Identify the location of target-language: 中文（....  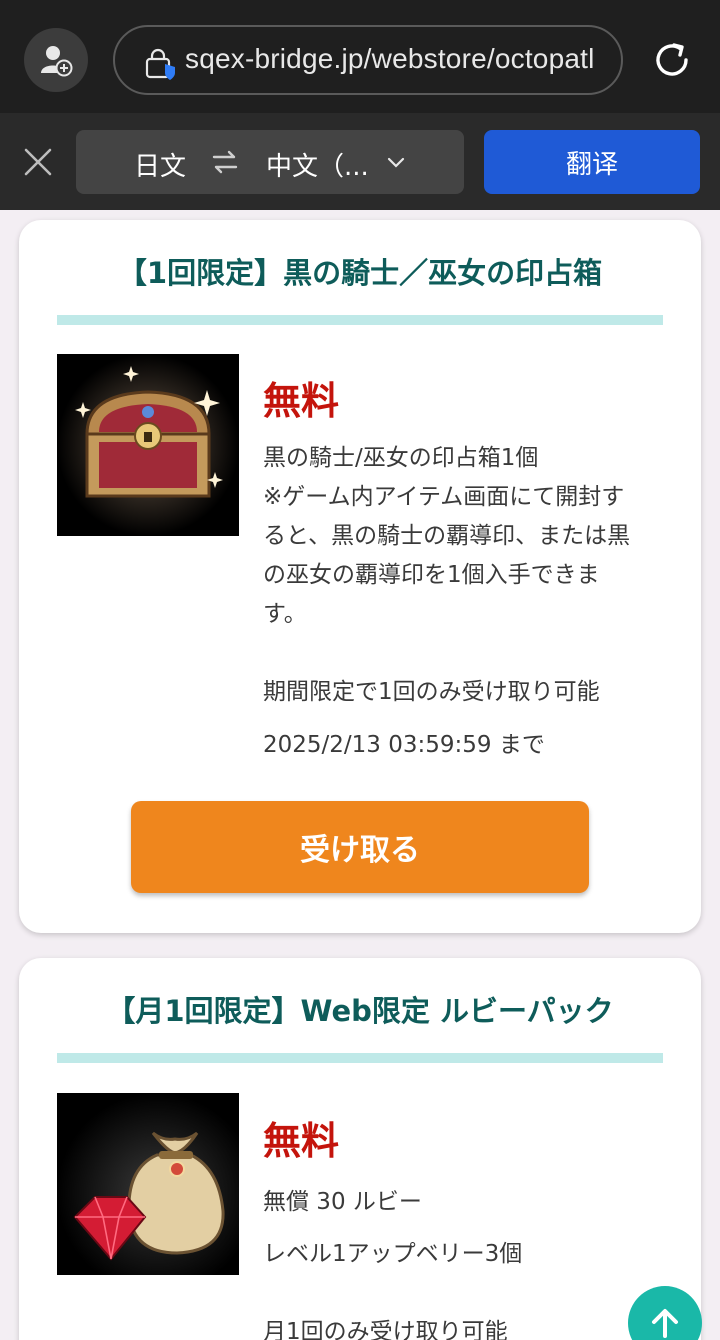
(317, 167).